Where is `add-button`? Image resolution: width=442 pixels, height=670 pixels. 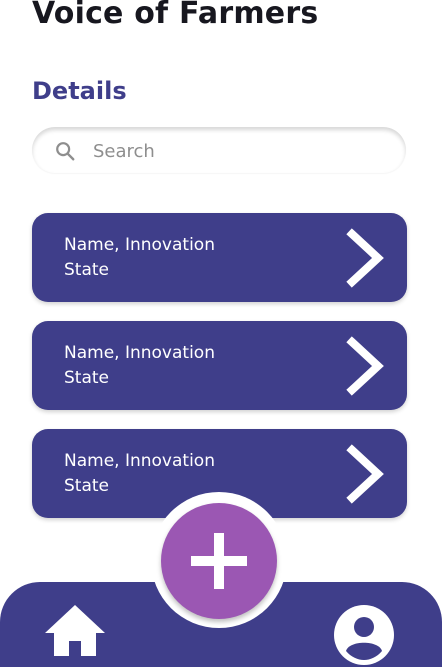
add-button is located at coordinates (219, 561).